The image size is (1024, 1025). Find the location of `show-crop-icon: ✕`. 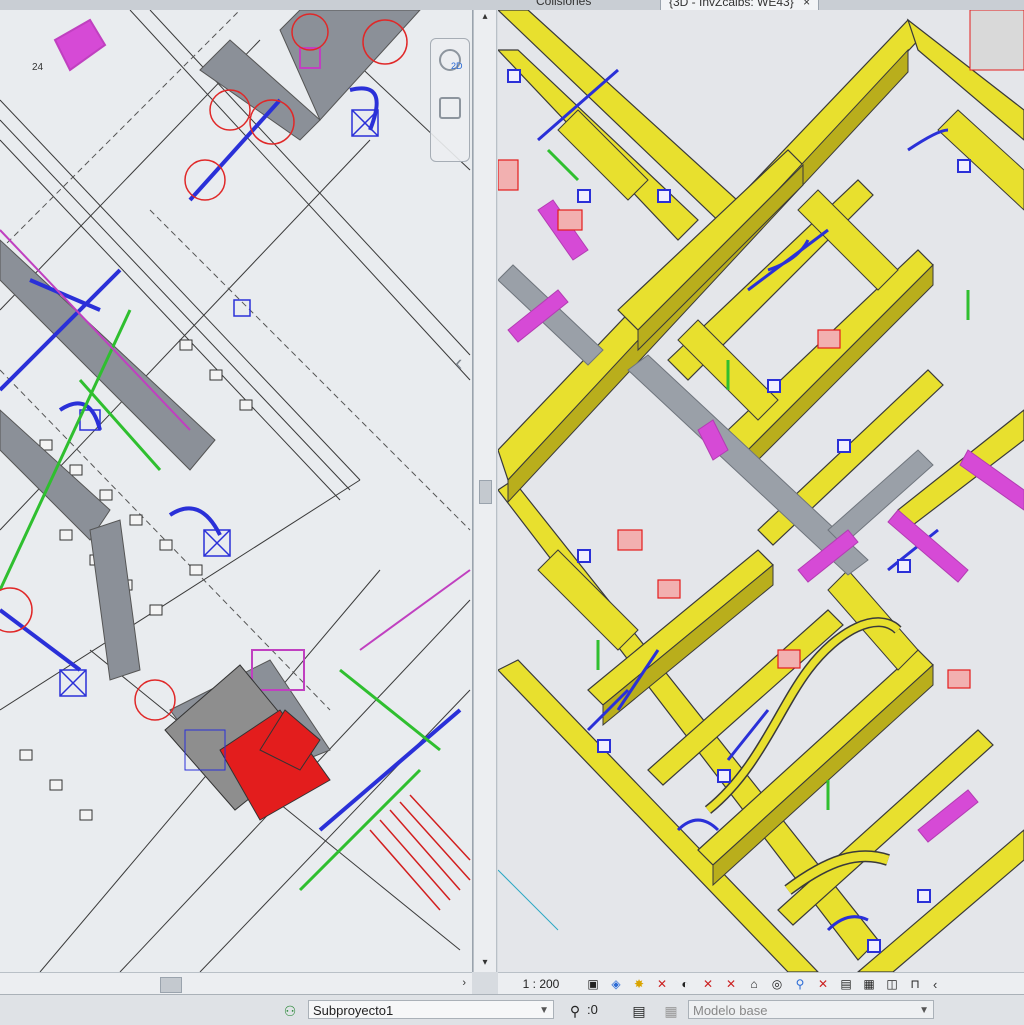

show-crop-icon: ✕ is located at coordinates (731, 984).